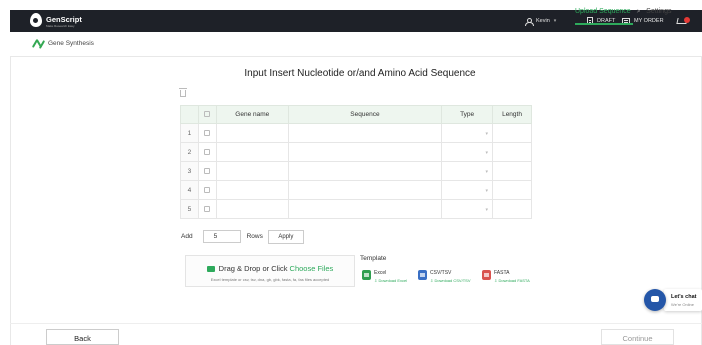 This screenshot has width=702, height=345. I want to click on chat-widget: Let's chat We're Online, so click(673, 300).